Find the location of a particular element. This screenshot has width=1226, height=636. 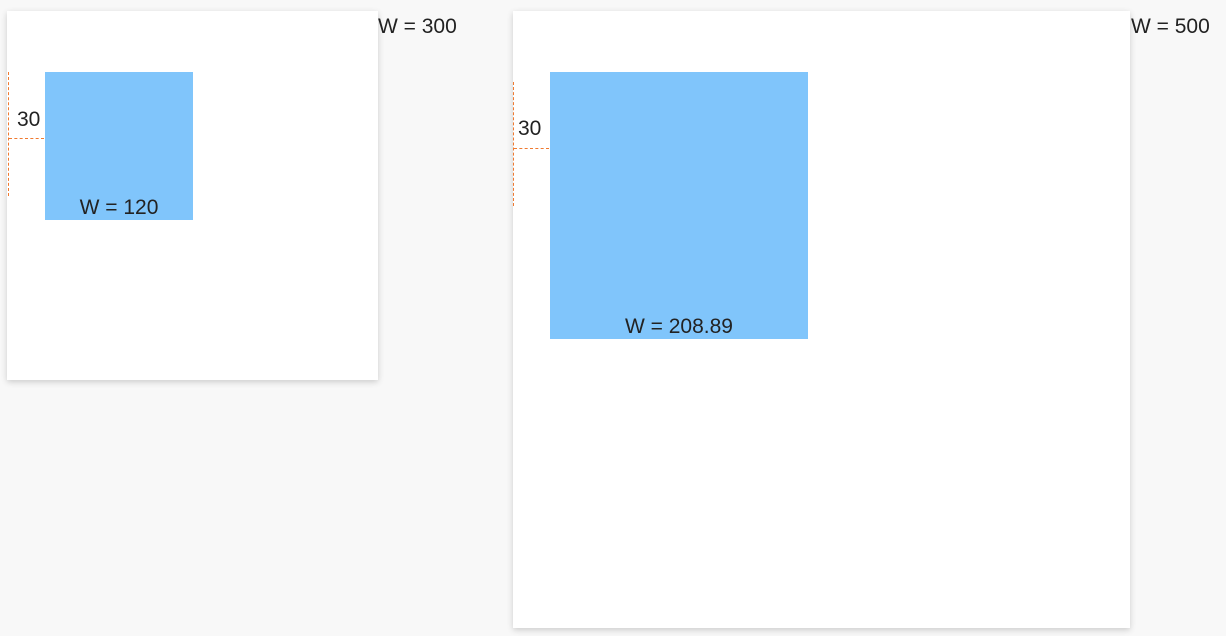

margin-label-2: 30 is located at coordinates (530, 128).